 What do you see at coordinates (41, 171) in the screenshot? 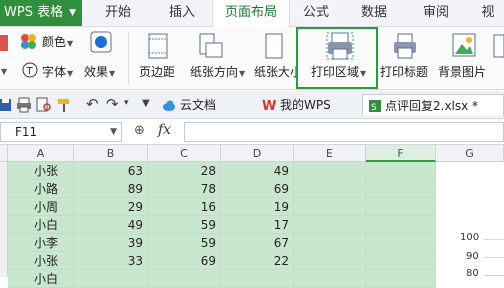
I see `cell-a1: 小张` at bounding box center [41, 171].